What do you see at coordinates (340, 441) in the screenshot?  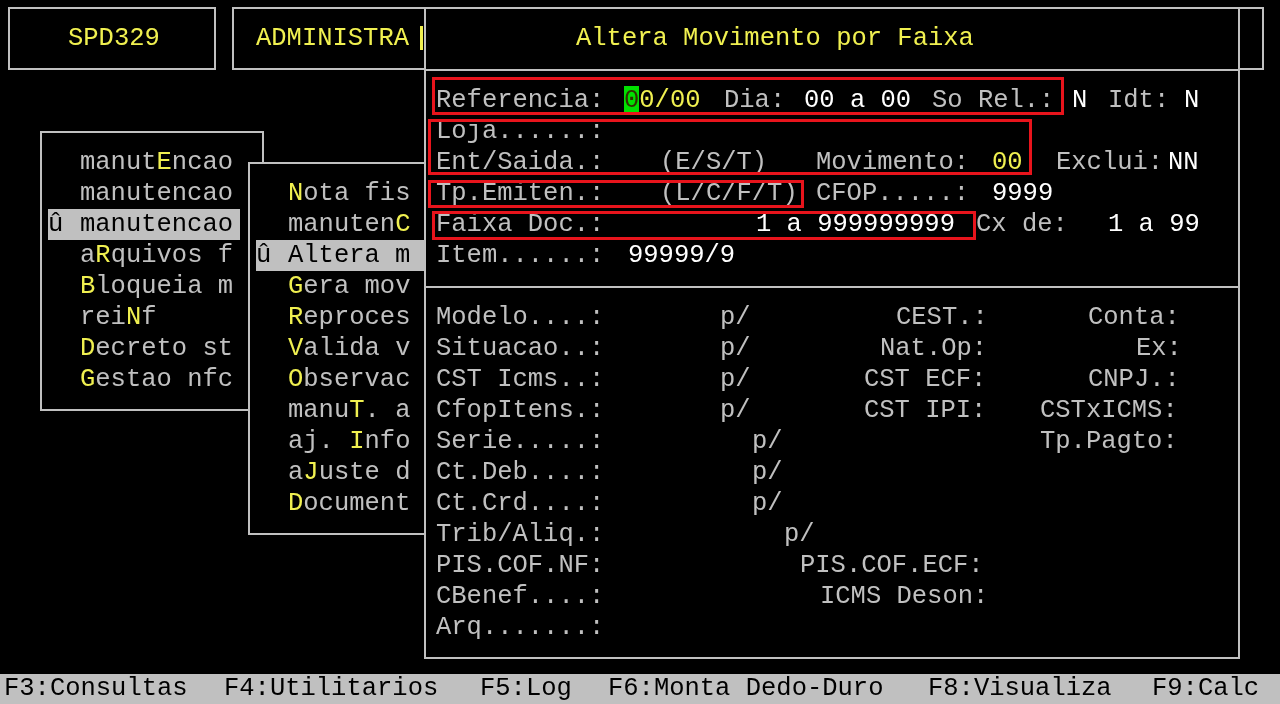 I see `menu-item: aj. Info` at bounding box center [340, 441].